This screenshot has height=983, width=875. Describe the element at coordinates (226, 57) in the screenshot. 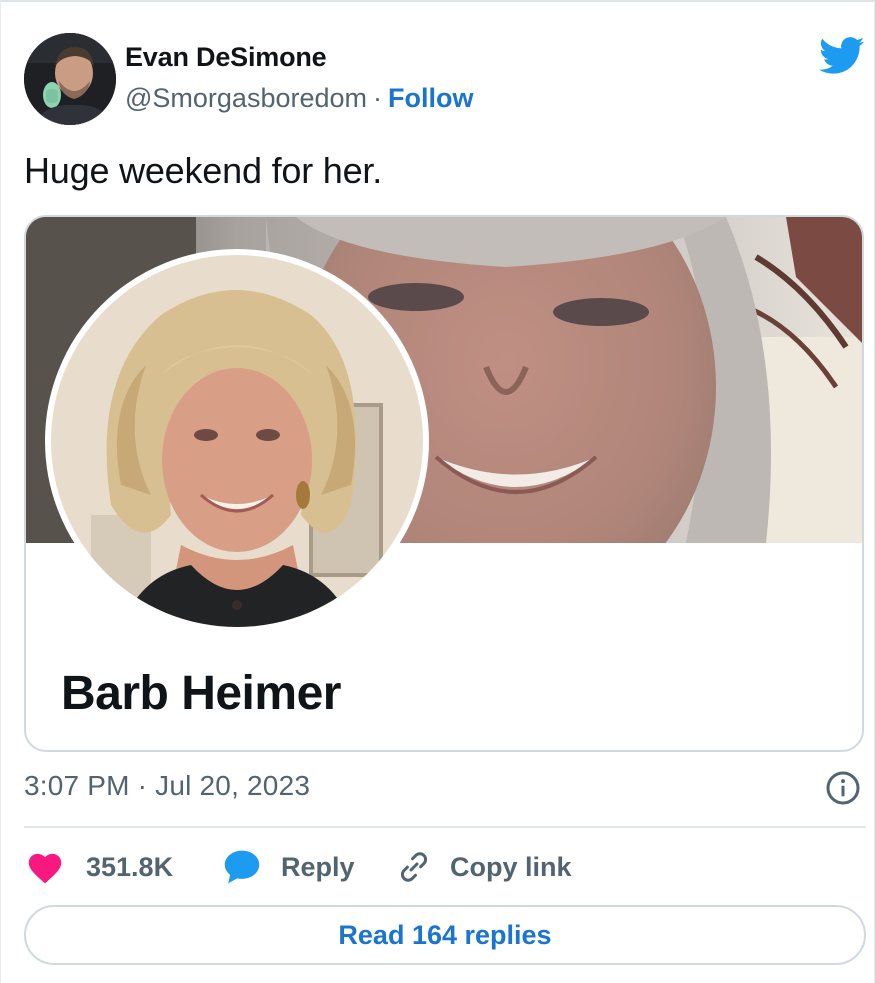

I see `author-name: Evan DeSimone` at that location.